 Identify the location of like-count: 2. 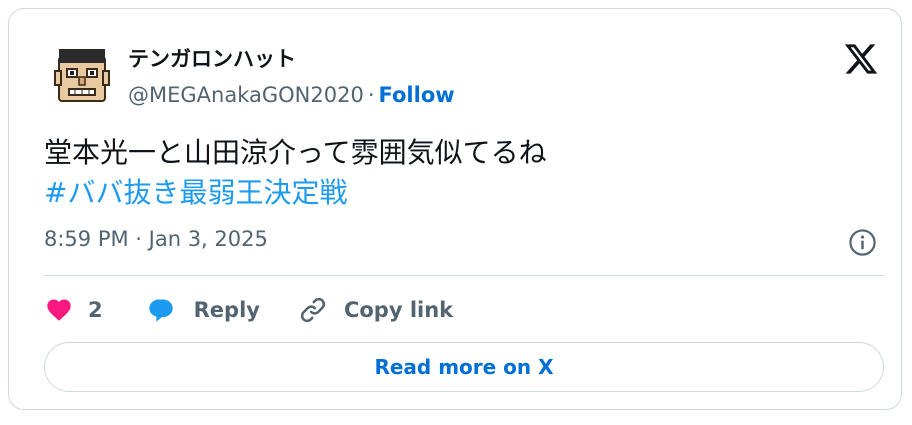
(95, 310).